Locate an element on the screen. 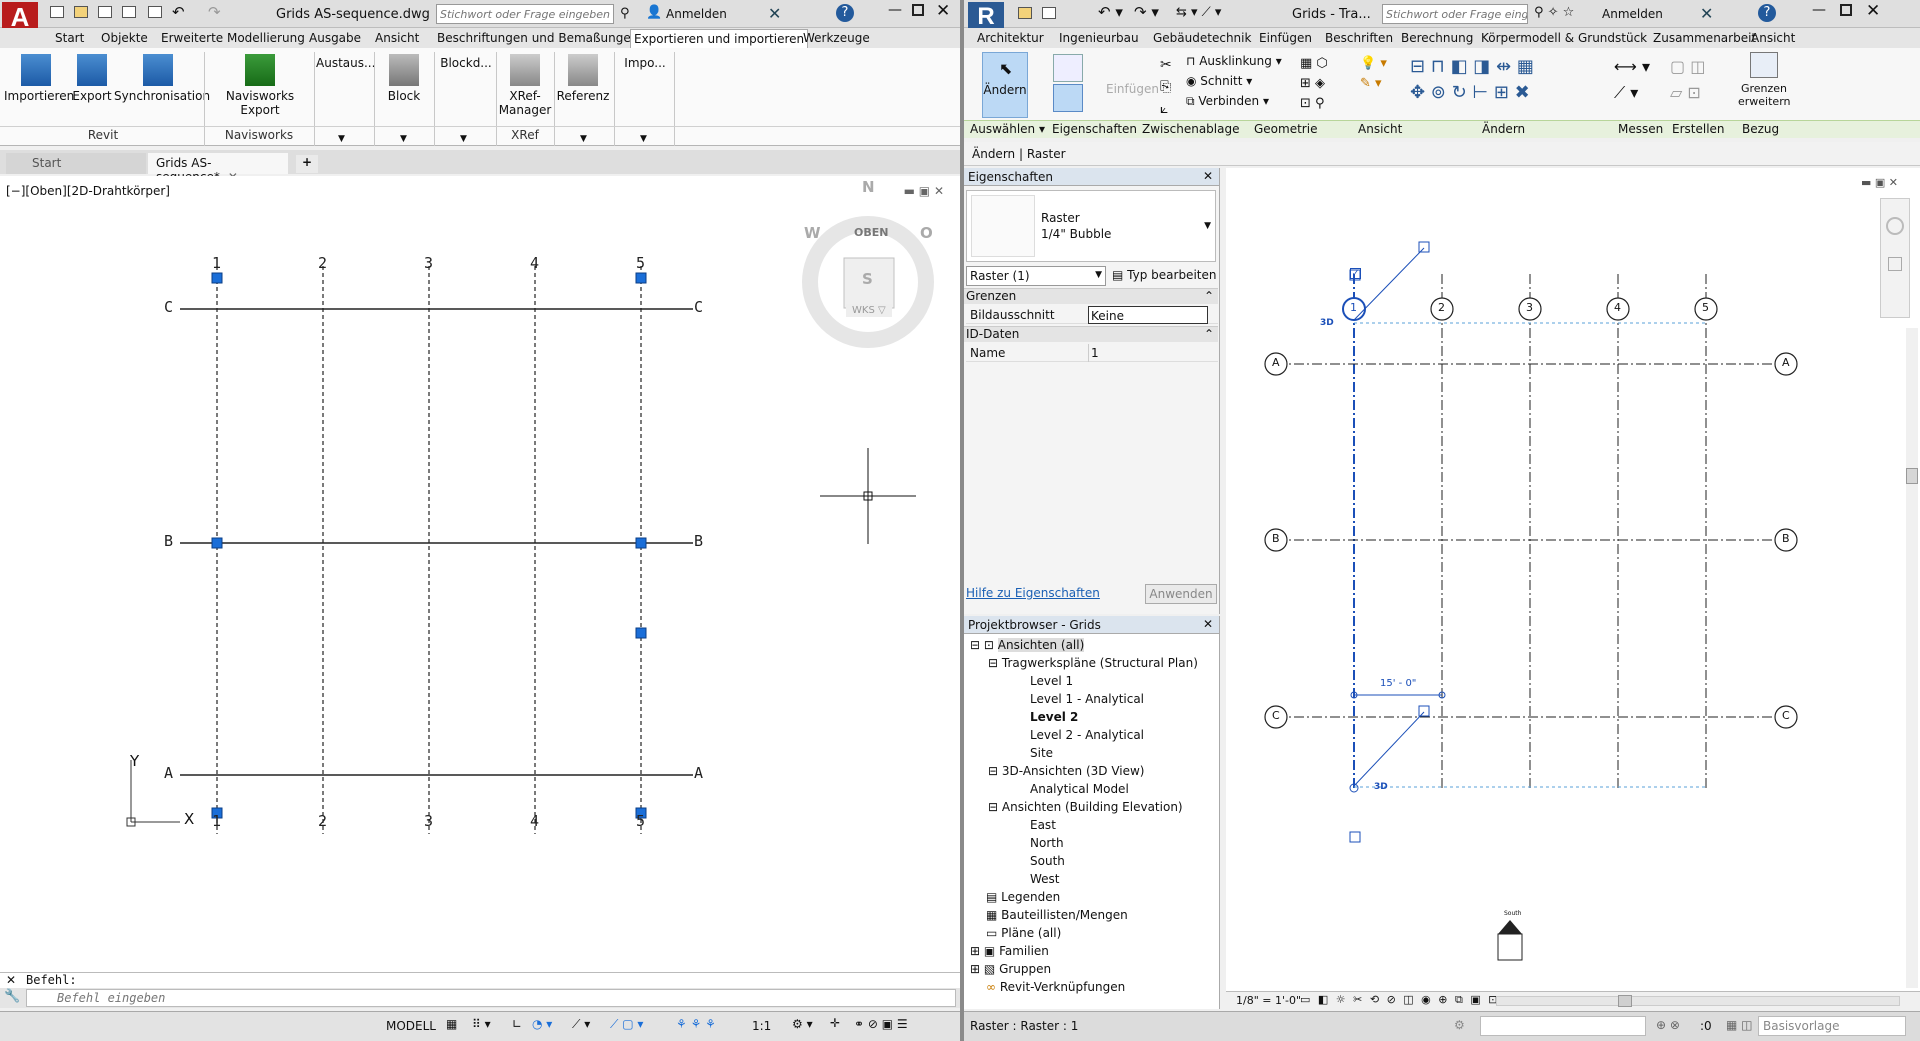 The image size is (1920, 1041). block-button: Block is located at coordinates (404, 78).